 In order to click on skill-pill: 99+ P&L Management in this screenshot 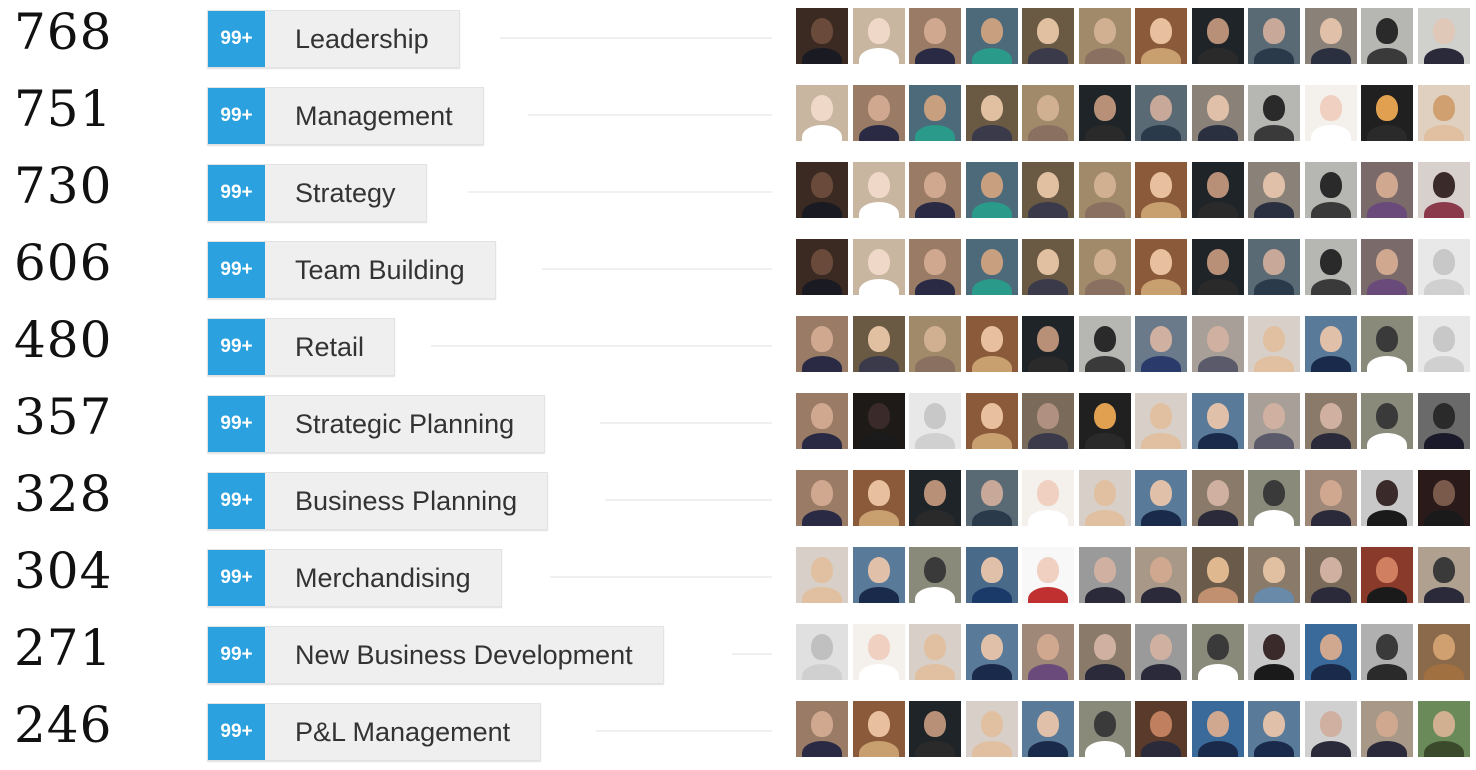, I will do `click(374, 732)`.